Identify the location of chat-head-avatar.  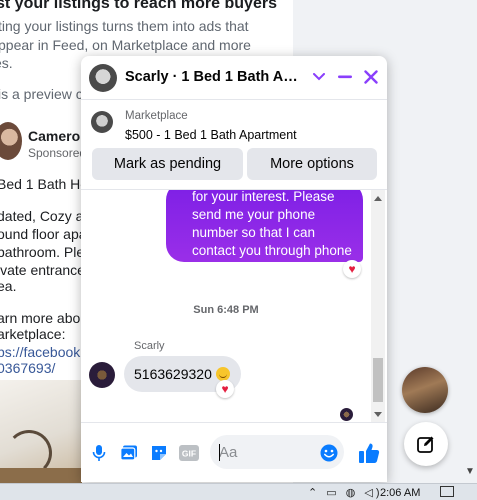
(425, 390).